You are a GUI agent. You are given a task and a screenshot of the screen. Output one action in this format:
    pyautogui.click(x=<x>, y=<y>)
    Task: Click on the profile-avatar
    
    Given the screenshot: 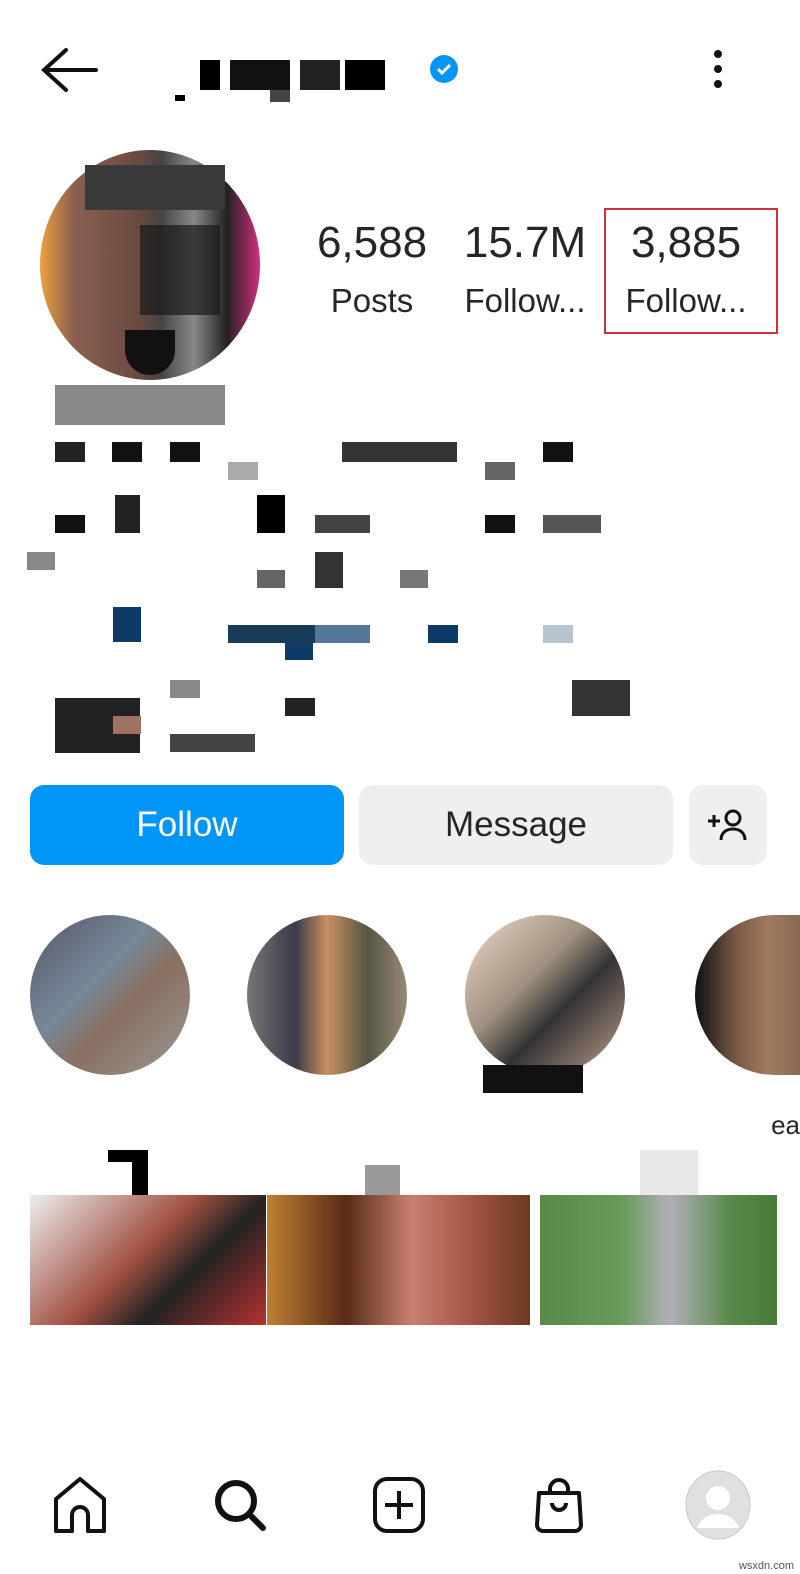 What is the action you would take?
    pyautogui.click(x=150, y=265)
    